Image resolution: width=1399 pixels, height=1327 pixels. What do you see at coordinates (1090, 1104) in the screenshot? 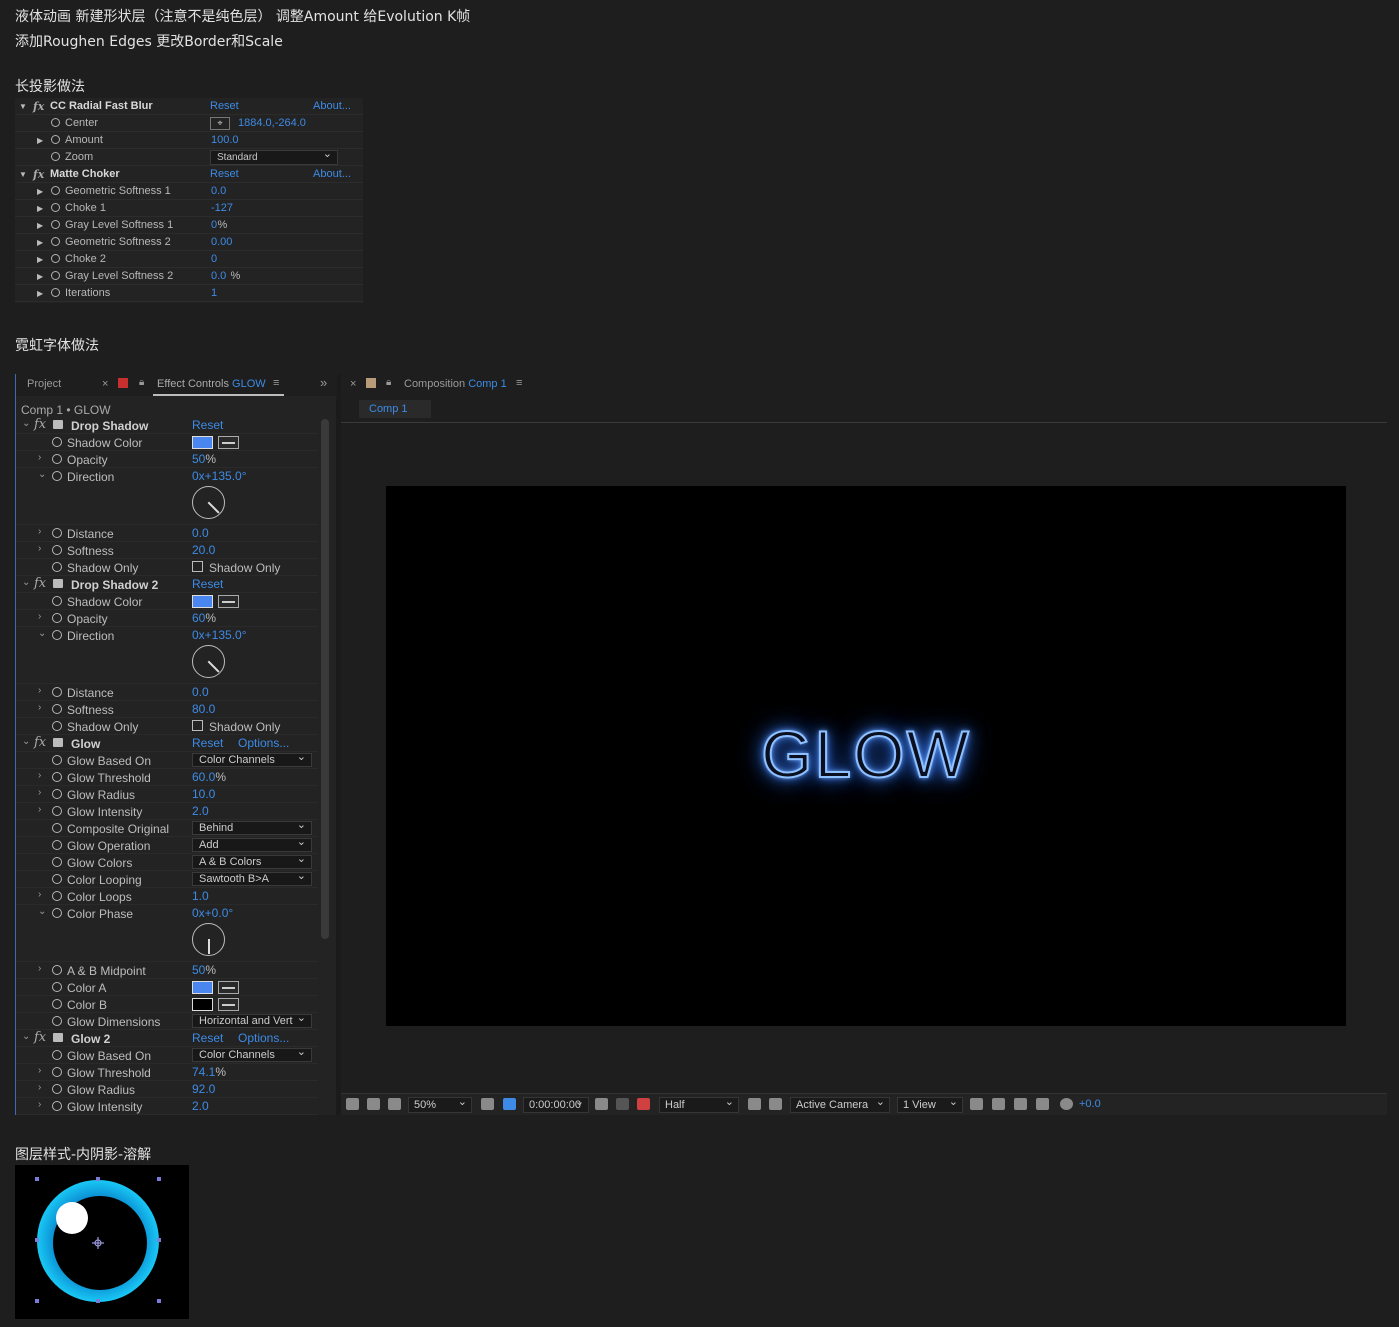
I see `exposure-value: +0.0` at bounding box center [1090, 1104].